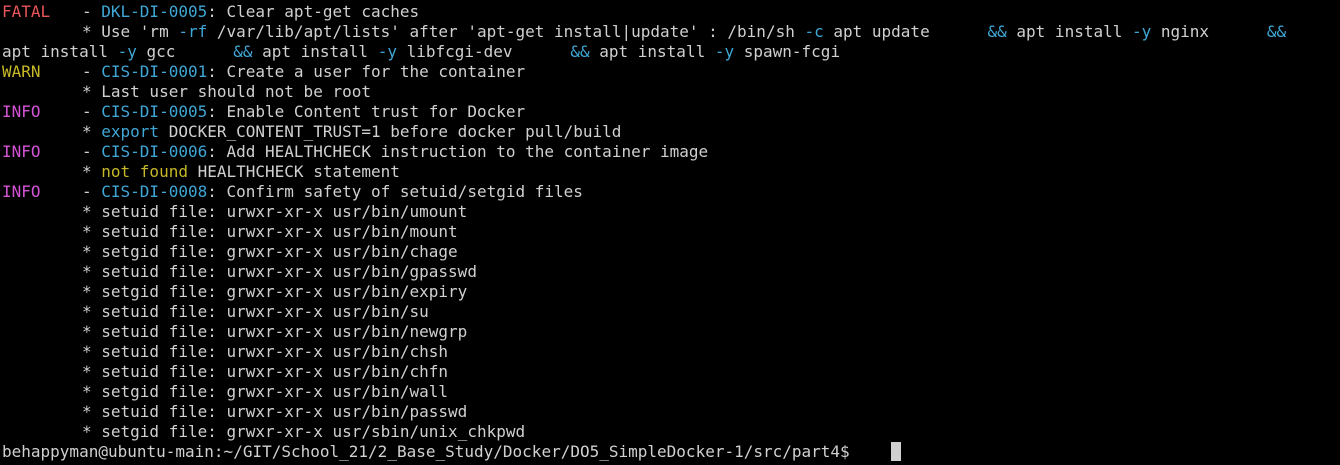 The width and height of the screenshot is (1340, 465). Describe the element at coordinates (270, 231) in the screenshot. I see `setuid-file-line: * setuid file: urwxr-xr-x usr/bin/mount` at that location.